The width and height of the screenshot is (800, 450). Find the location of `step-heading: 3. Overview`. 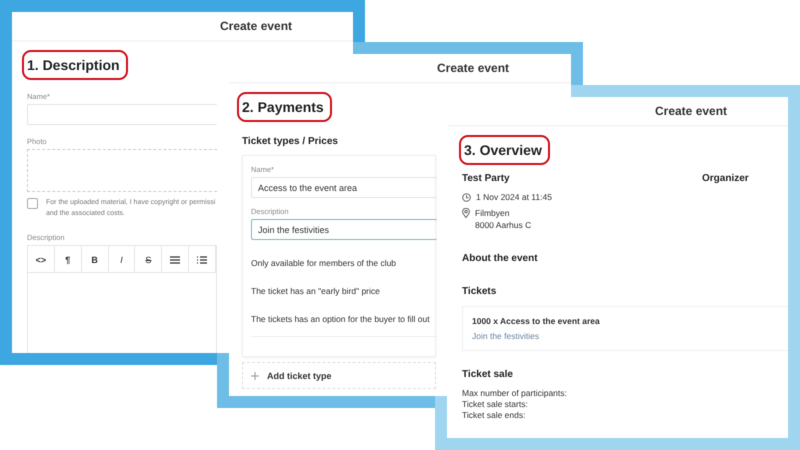

step-heading: 3. Overview is located at coordinates (504, 150).